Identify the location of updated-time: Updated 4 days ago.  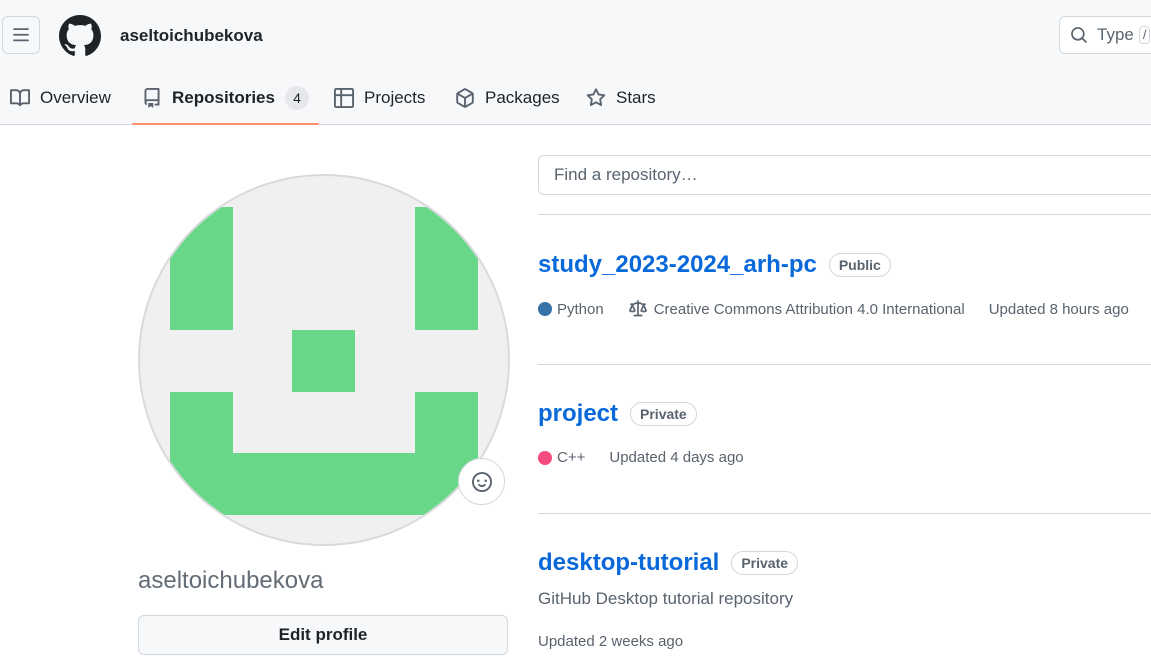
(676, 457).